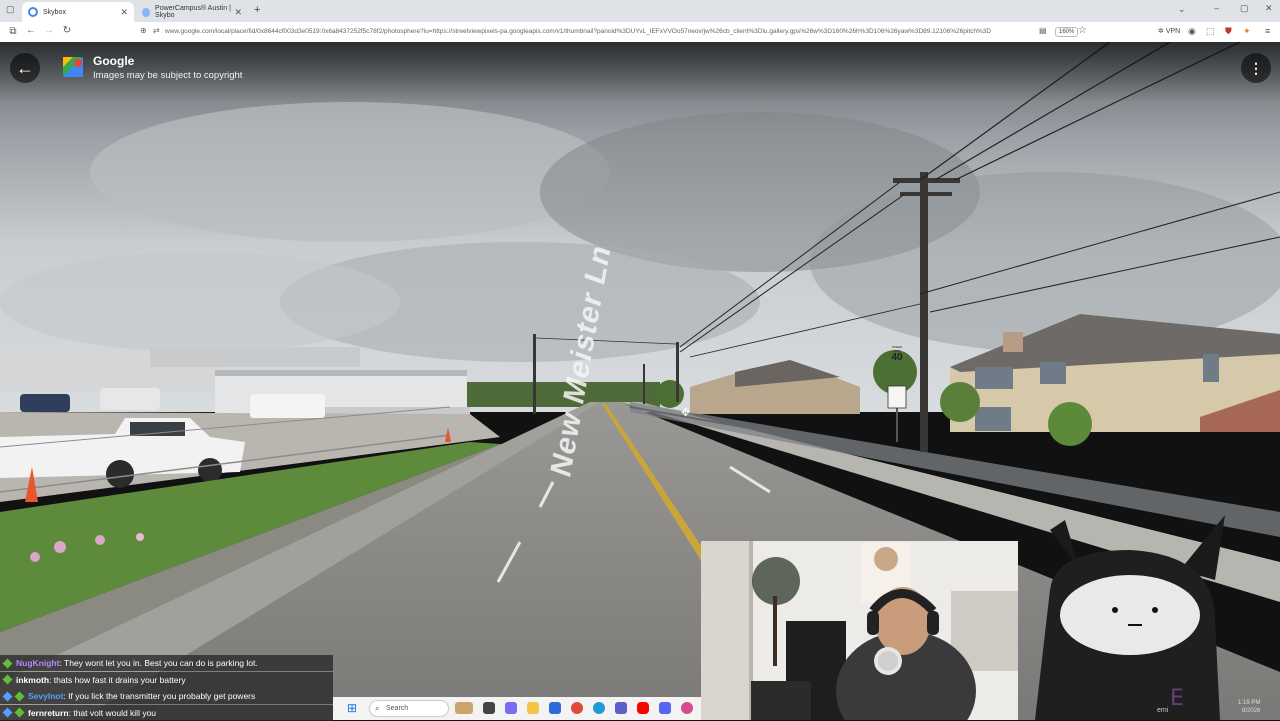 The image size is (1280, 721). Describe the element at coordinates (13, 31) in the screenshot. I see `sidebar-icon: ⧉` at that location.